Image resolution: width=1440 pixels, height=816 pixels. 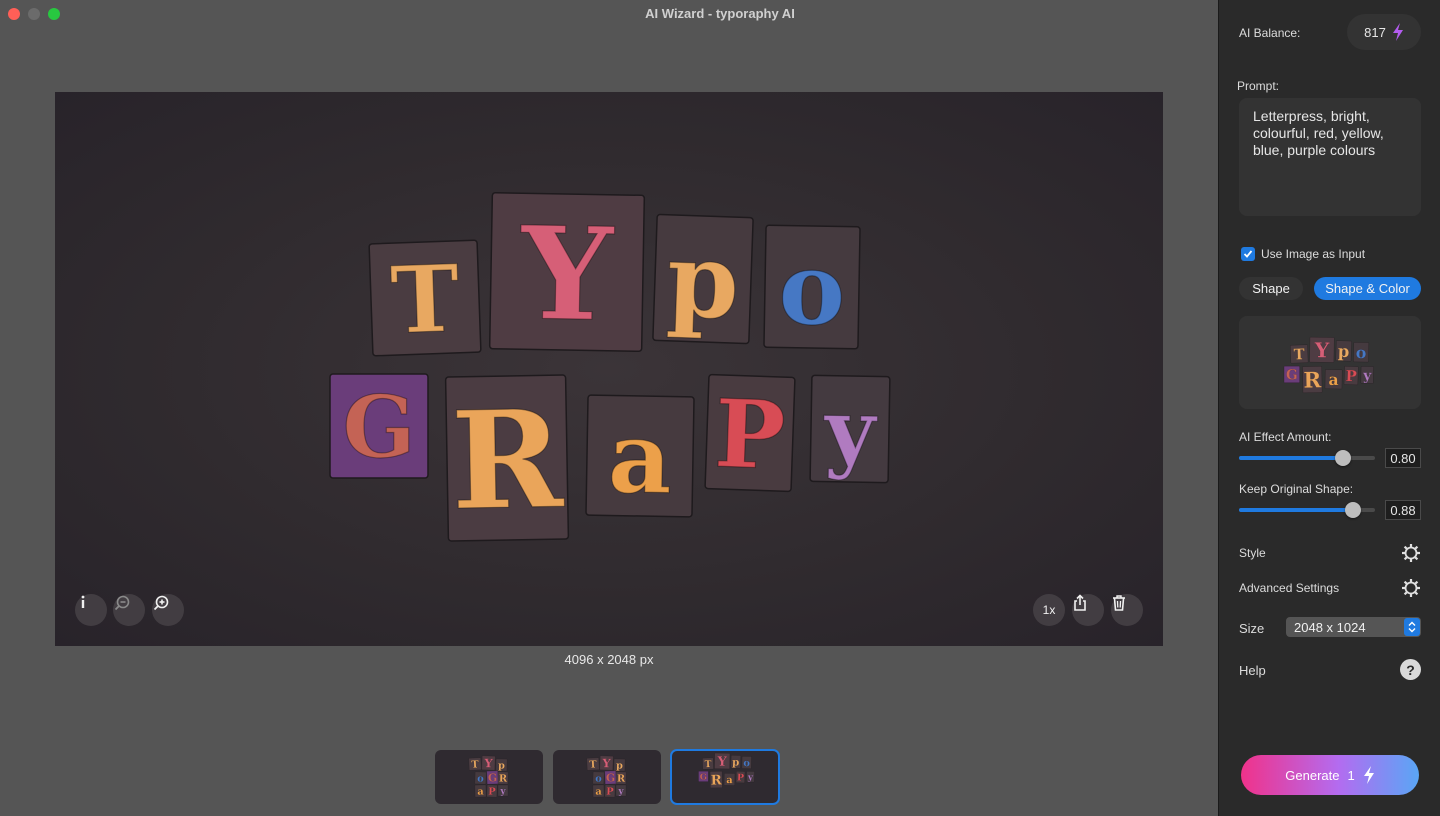 What do you see at coordinates (1258, 86) in the screenshot?
I see `prompt-label: Prompt:` at bounding box center [1258, 86].